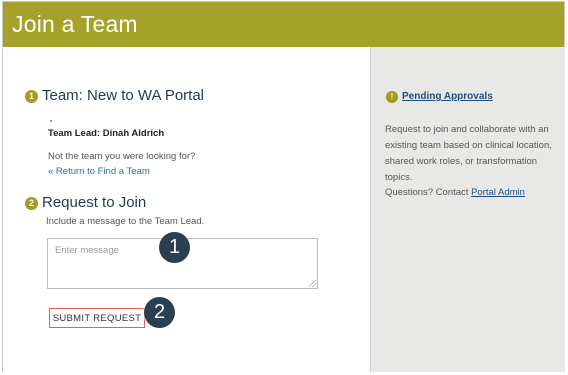 The height and width of the screenshot is (375, 568). Describe the element at coordinates (94, 202) in the screenshot. I see `request-title: Request to Join` at that location.